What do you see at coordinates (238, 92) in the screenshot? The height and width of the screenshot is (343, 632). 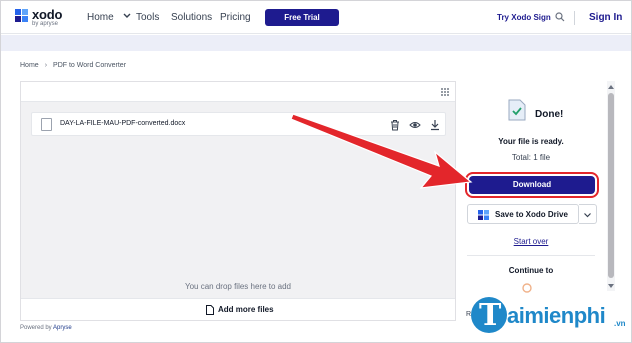 I see `panel-toolbar` at bounding box center [238, 92].